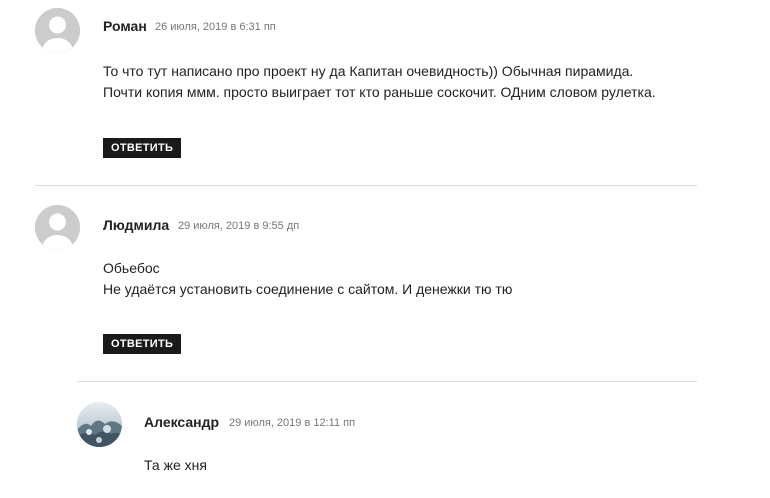 Image resolution: width=770 pixels, height=498 pixels. Describe the element at coordinates (215, 27) in the screenshot. I see `comment-date: 26 июля, 2019 в 6:31 пп` at that location.